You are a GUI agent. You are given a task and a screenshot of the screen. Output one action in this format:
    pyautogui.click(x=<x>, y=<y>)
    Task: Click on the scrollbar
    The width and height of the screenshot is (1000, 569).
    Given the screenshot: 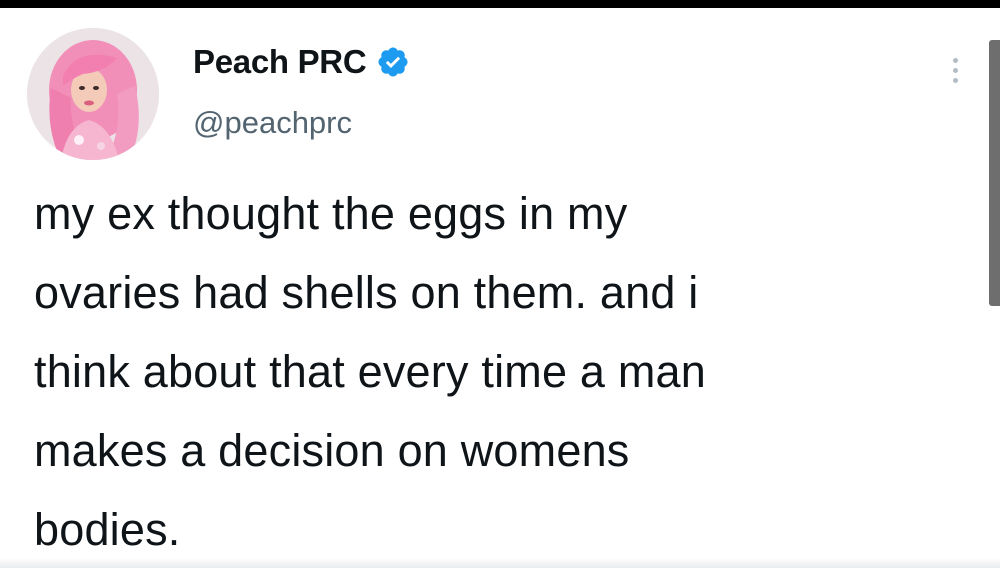 What is the action you would take?
    pyautogui.click(x=994, y=173)
    